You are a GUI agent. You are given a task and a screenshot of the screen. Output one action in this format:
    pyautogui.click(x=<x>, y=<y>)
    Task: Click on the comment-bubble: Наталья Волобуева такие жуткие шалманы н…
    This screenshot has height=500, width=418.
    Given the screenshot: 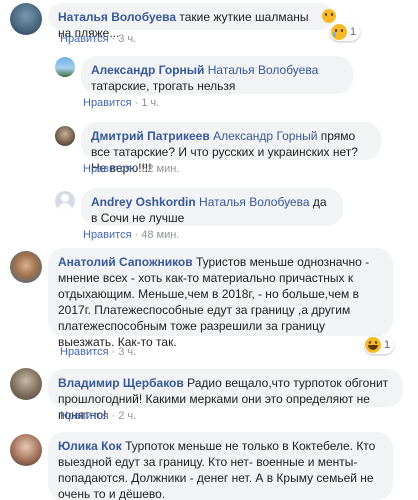 What is the action you would take?
    pyautogui.click(x=192, y=21)
    